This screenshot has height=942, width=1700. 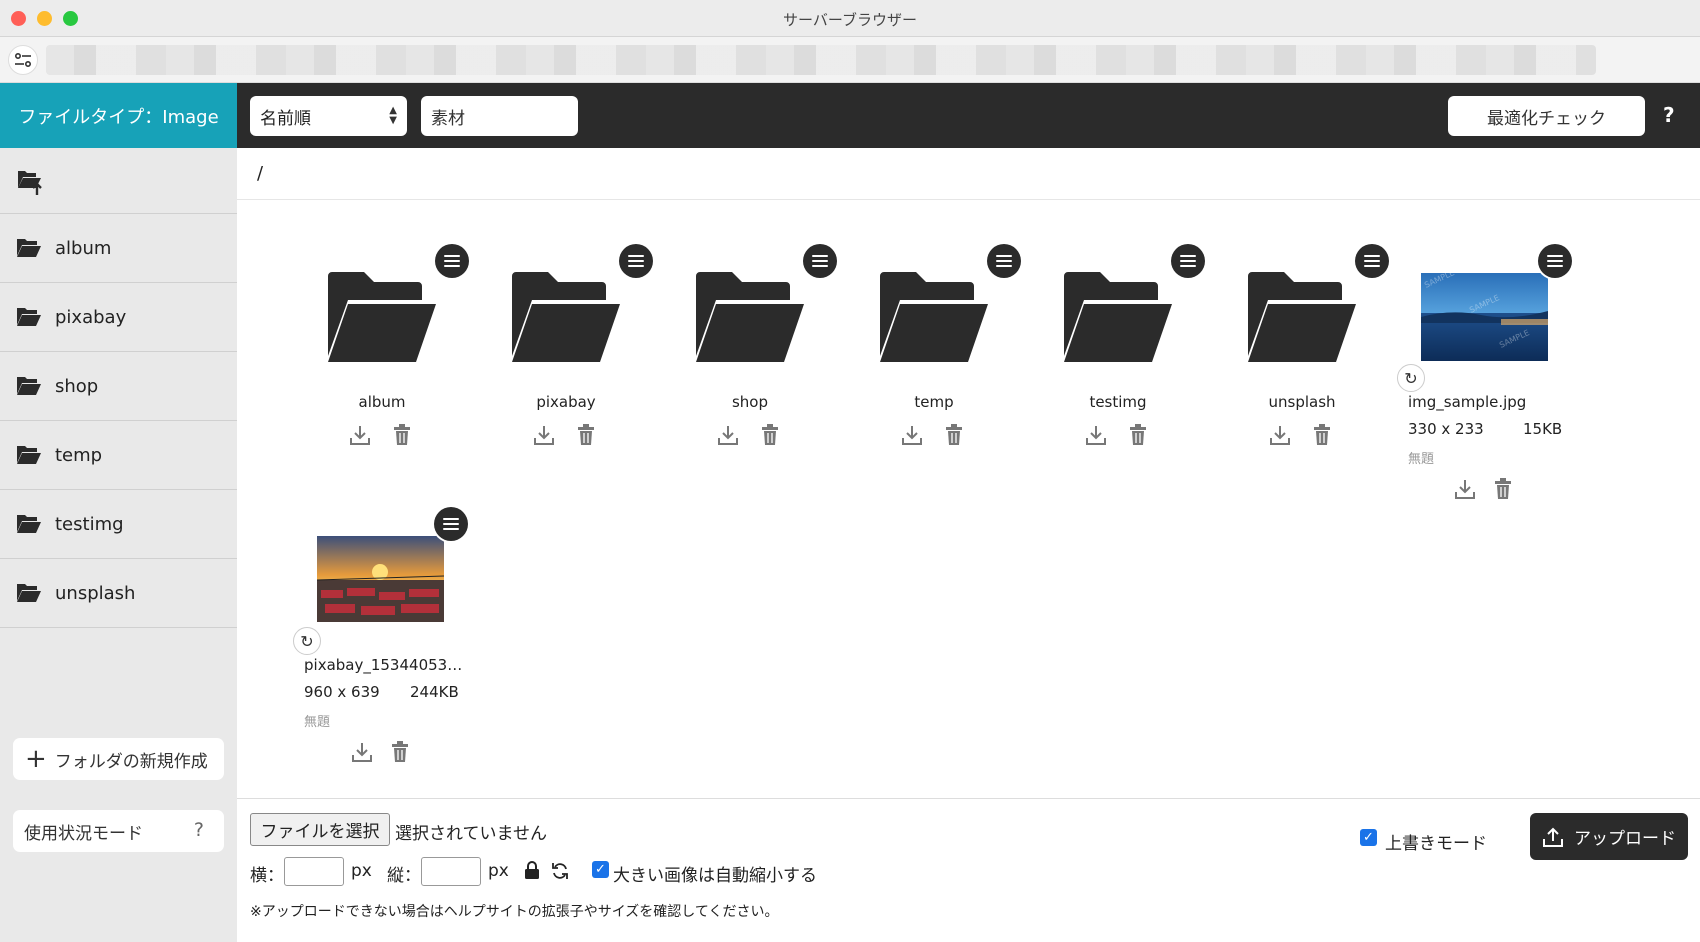 I want to click on usage-mode-label: 使用状況モード, so click(x=83, y=833).